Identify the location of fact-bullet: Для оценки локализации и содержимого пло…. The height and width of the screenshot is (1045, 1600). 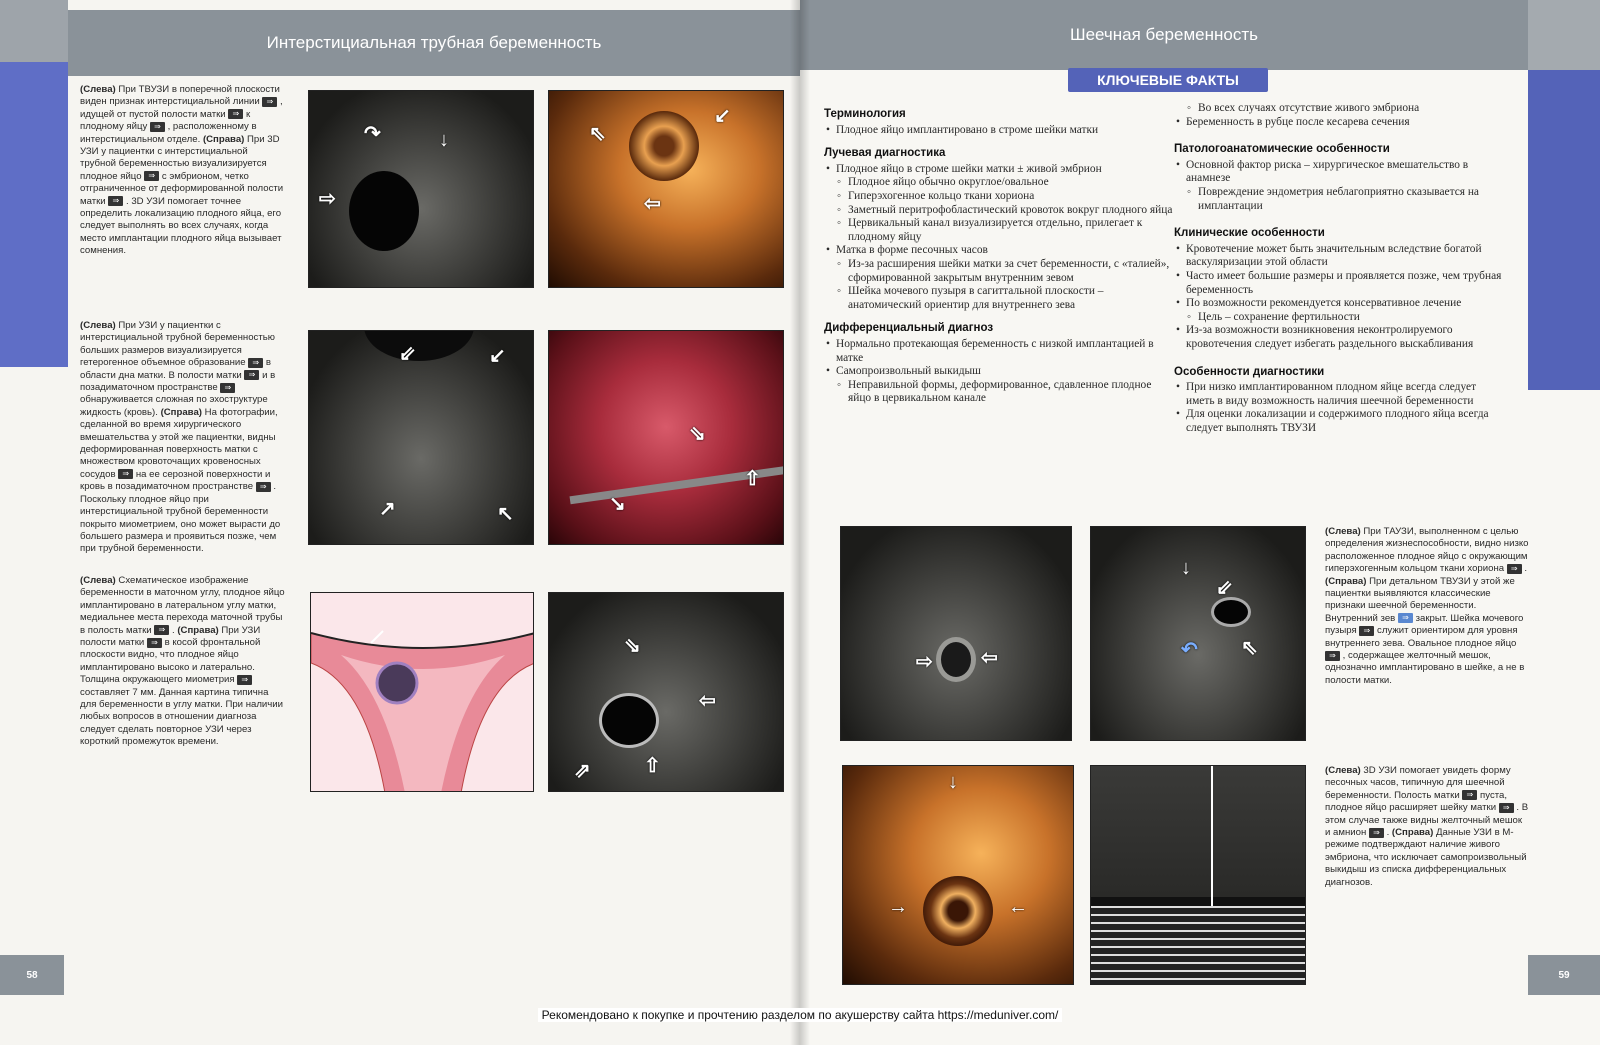
(1339, 421).